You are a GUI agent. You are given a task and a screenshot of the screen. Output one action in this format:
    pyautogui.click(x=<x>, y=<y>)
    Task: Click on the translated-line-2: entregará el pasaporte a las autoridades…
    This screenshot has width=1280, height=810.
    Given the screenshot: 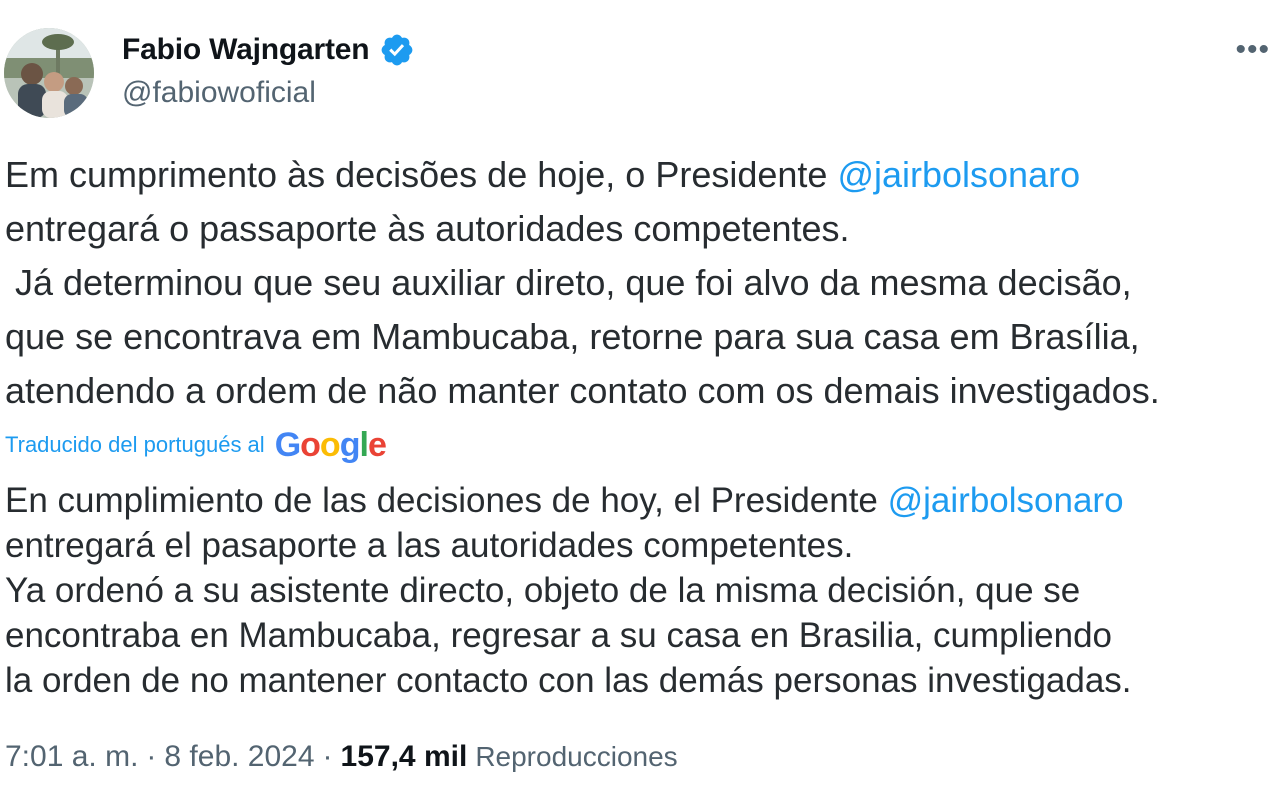 What is the action you would take?
    pyautogui.click(x=429, y=545)
    